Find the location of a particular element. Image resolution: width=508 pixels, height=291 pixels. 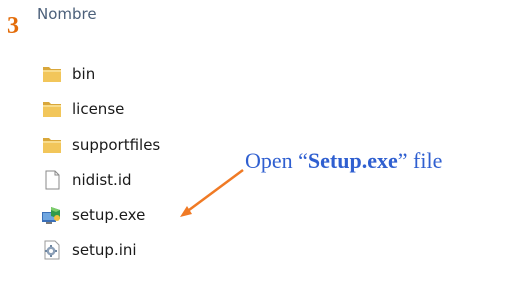

file-row-supportfiles: supportfiles is located at coordinates (100, 145).